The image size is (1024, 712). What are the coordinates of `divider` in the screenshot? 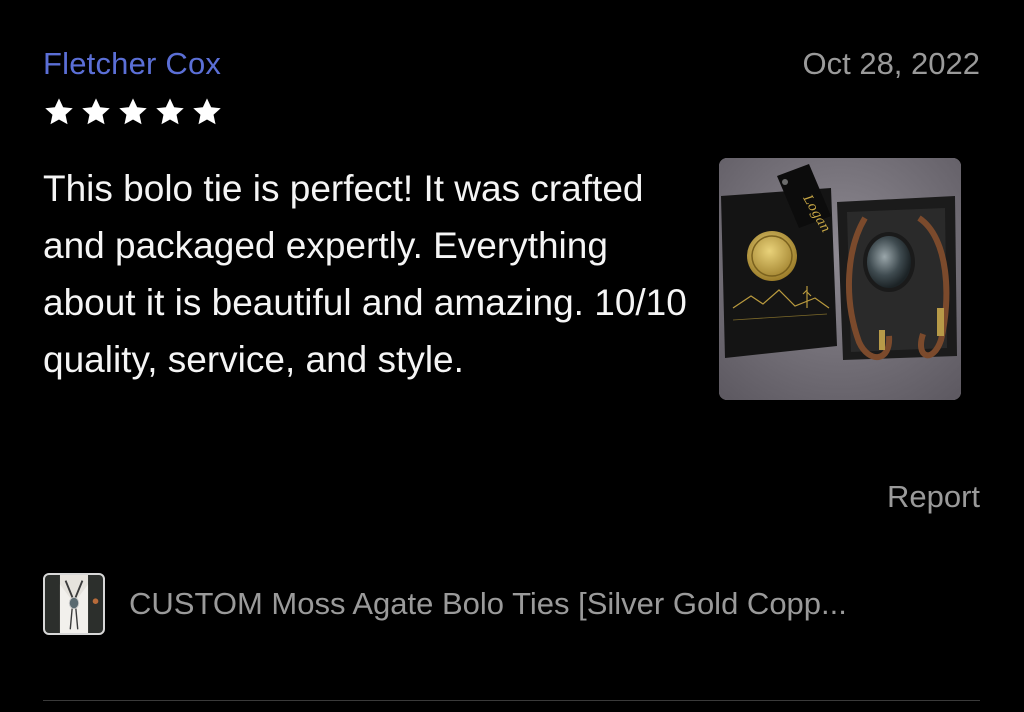 It's located at (511, 700).